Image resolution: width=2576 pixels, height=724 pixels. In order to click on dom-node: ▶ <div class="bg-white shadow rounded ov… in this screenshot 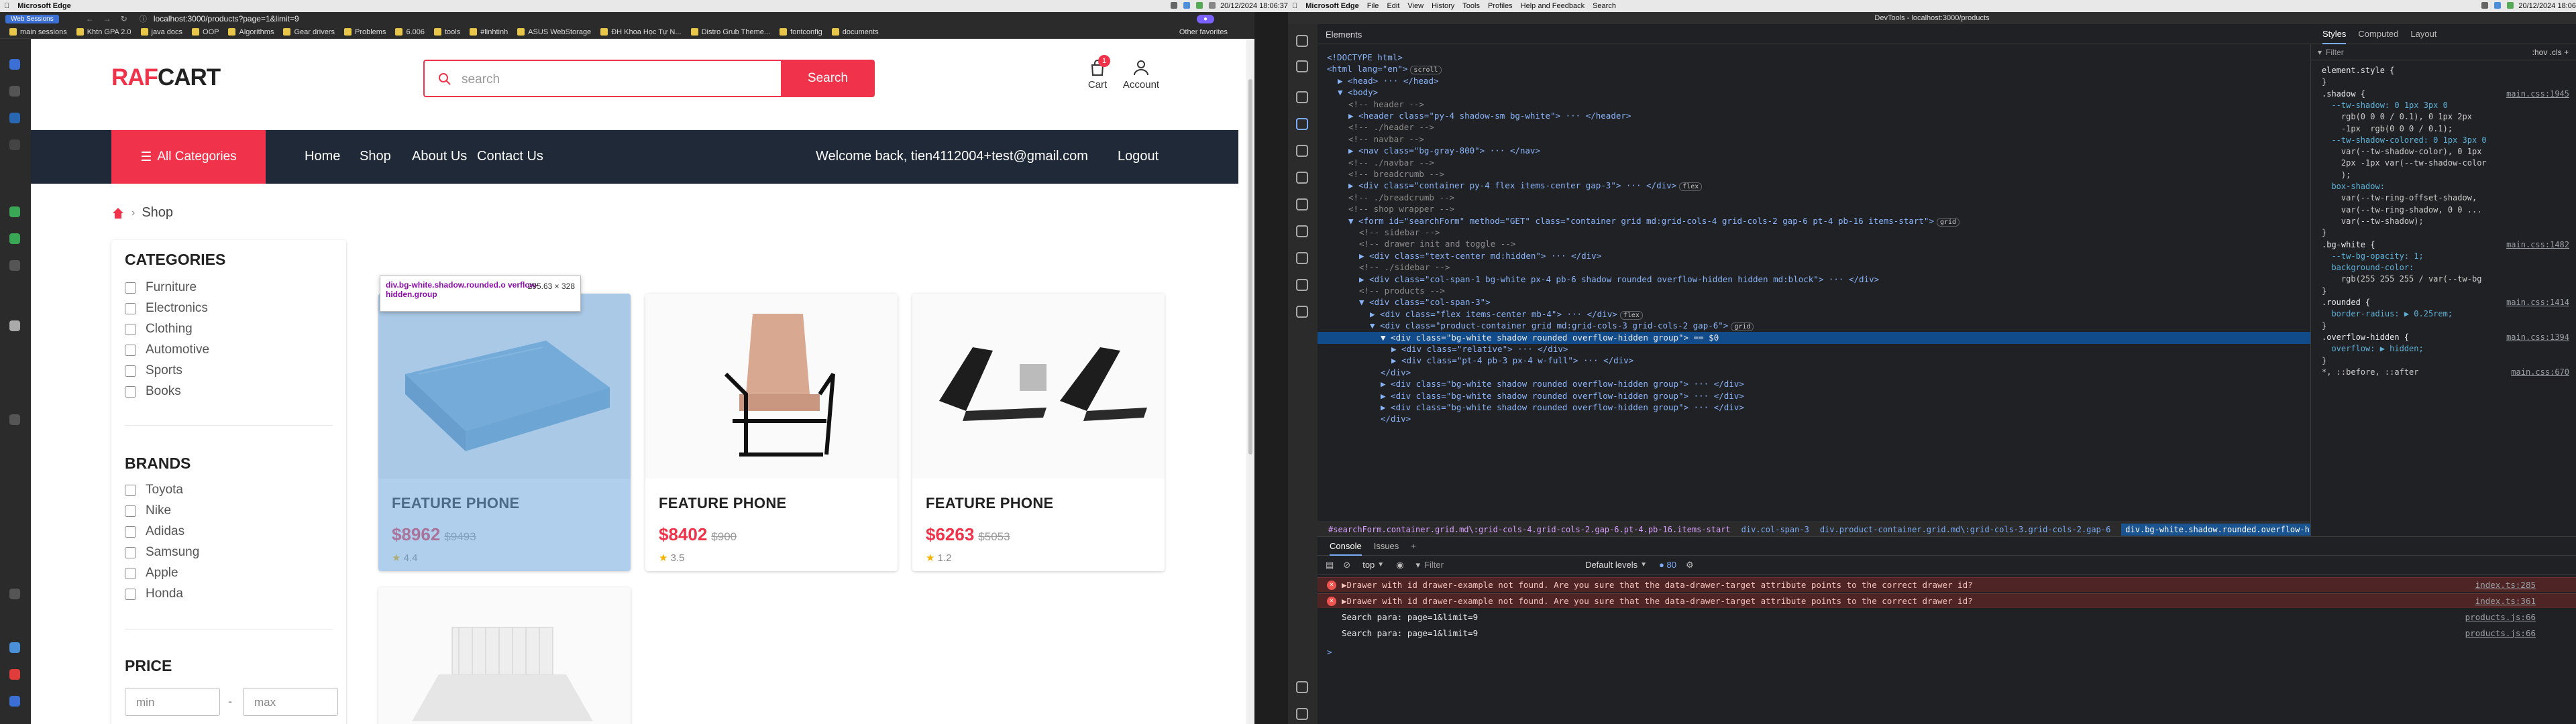, I will do `click(1562, 407)`.